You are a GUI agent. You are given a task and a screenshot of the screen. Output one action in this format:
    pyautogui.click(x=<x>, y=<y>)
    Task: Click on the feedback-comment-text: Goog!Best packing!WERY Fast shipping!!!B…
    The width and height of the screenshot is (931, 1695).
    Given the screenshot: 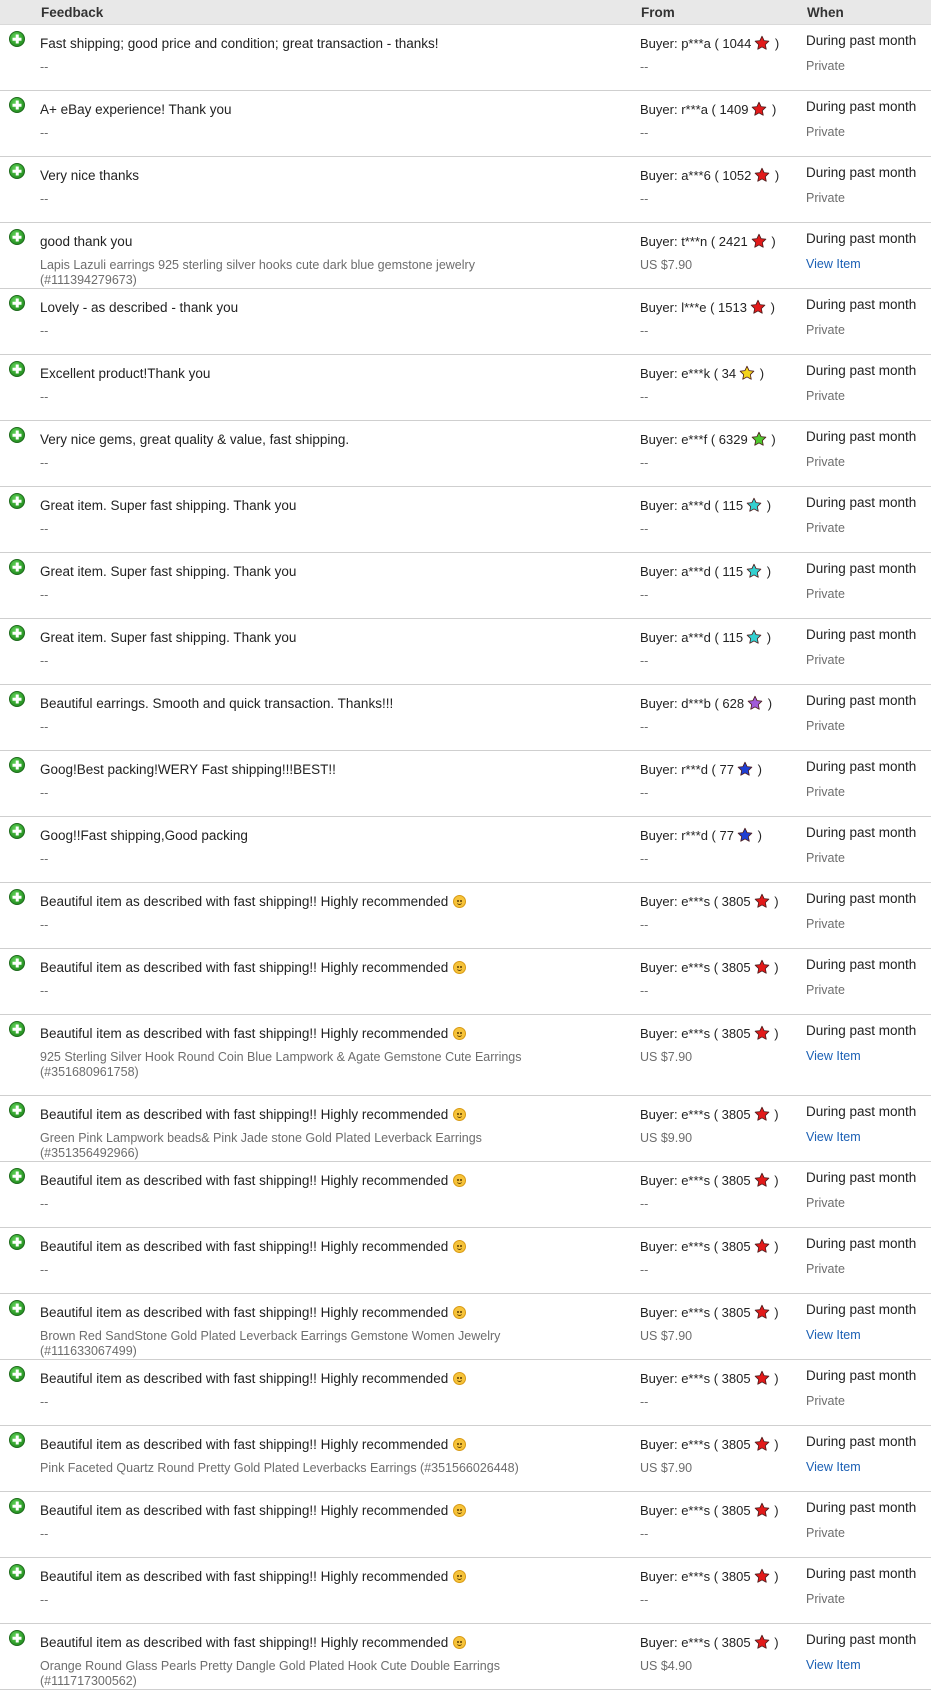 What is the action you would take?
    pyautogui.click(x=188, y=769)
    